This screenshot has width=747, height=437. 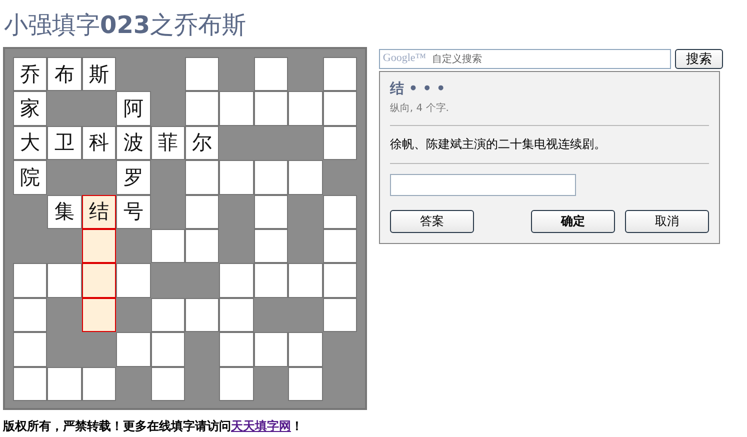 I want to click on grid-cell: 斯, so click(x=99, y=74).